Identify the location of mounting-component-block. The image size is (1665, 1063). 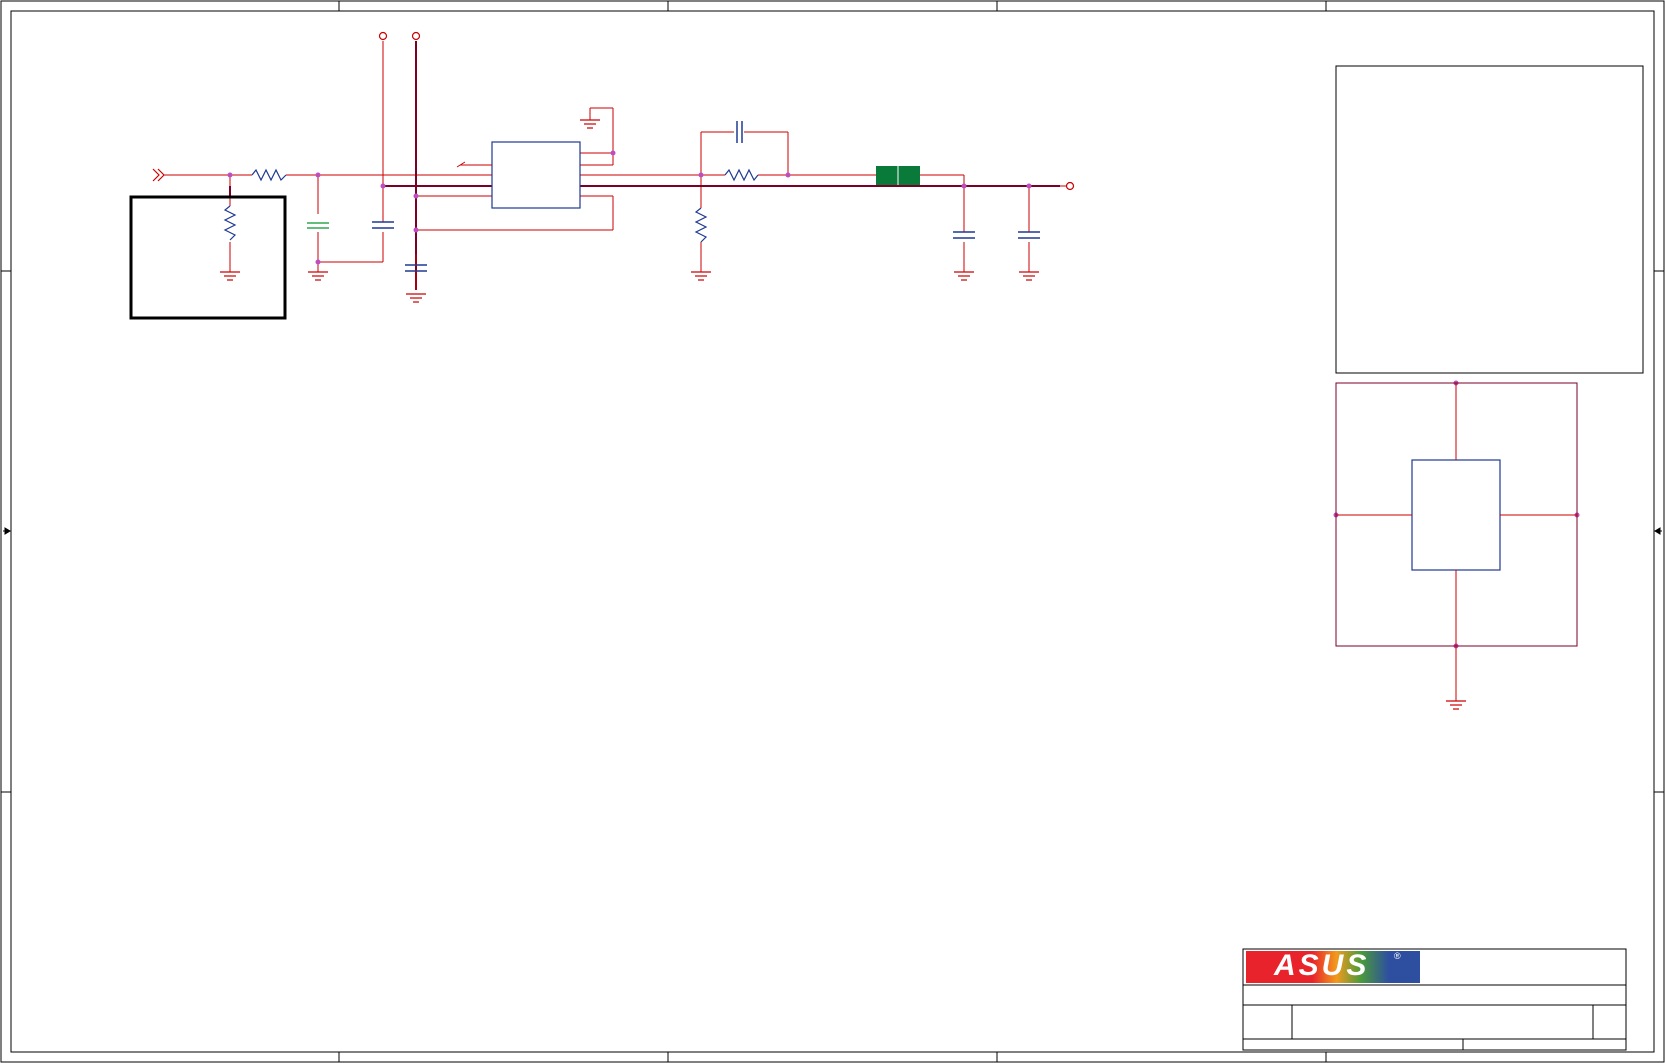
(1456, 541).